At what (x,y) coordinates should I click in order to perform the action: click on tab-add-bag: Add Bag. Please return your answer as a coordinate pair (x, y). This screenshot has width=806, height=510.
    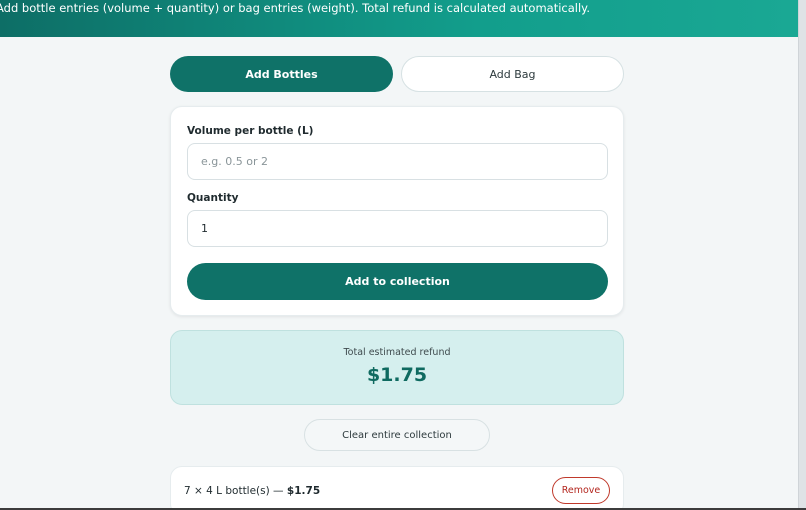
    Looking at the image, I should click on (512, 74).